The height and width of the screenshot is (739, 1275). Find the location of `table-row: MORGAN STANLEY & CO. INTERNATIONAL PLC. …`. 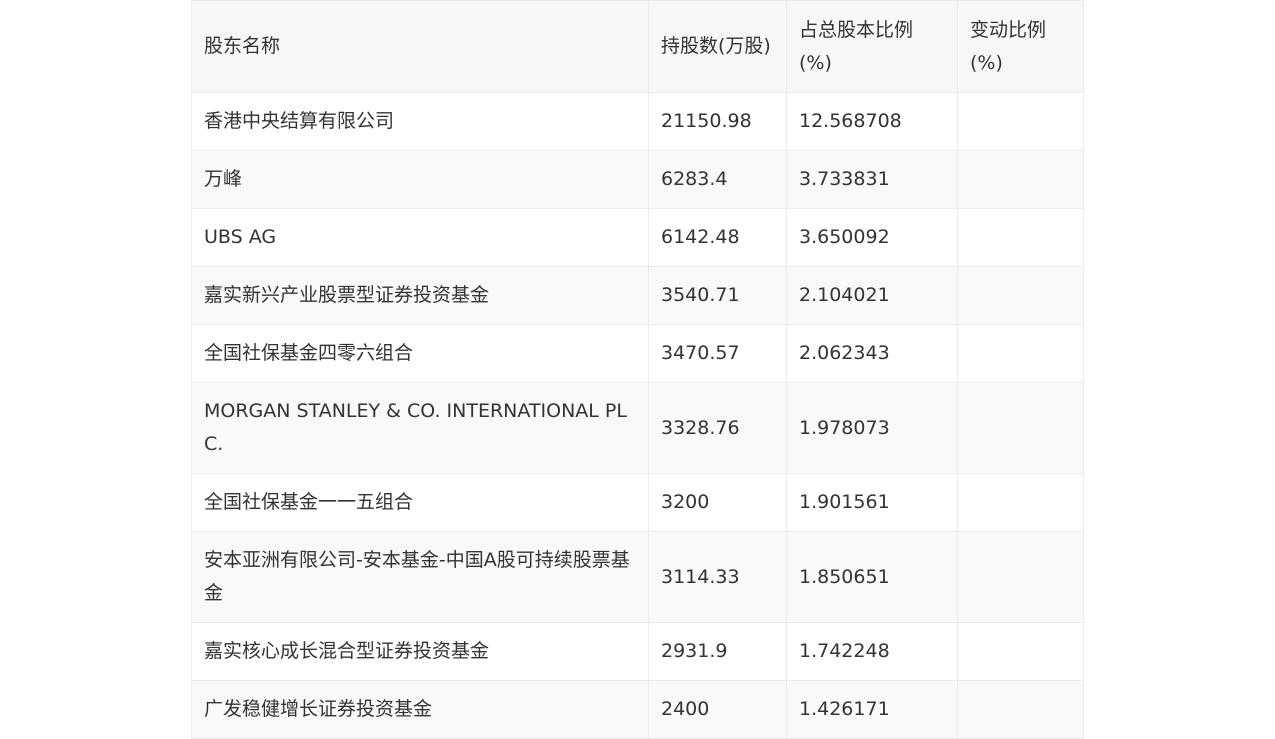

table-row: MORGAN STANLEY & CO. INTERNATIONAL PLC. … is located at coordinates (637, 428).